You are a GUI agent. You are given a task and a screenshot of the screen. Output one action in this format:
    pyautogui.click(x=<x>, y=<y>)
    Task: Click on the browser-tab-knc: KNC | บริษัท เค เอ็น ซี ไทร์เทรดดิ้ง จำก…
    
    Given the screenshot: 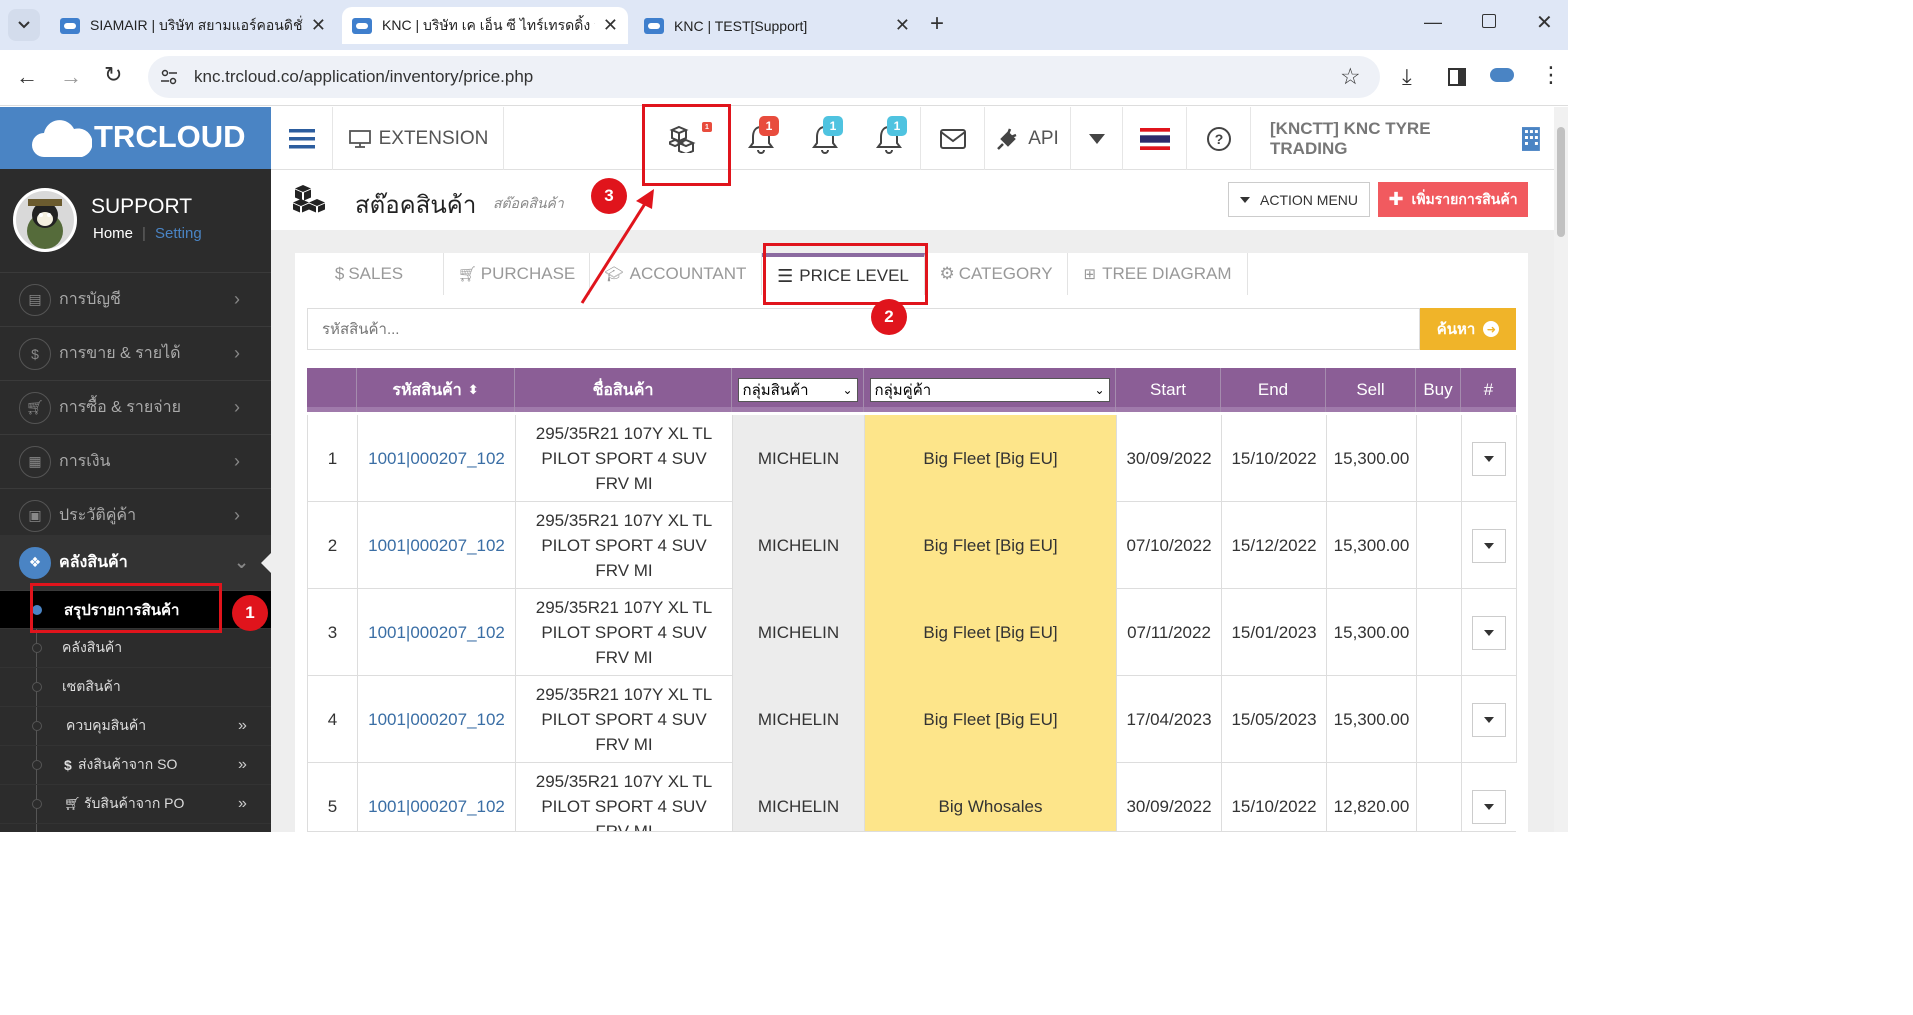 What is the action you would take?
    pyautogui.click(x=485, y=25)
    